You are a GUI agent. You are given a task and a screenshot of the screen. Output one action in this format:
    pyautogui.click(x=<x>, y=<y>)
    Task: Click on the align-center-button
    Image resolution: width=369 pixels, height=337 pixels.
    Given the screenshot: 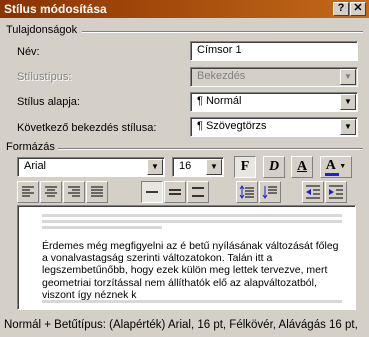 What is the action you would take?
    pyautogui.click(x=51, y=192)
    